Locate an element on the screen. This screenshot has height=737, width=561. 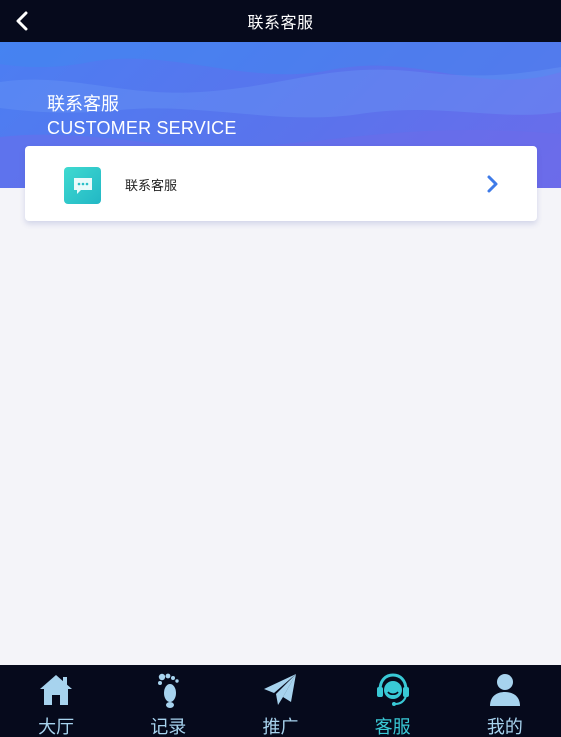
contact-service-row: 联系客服 is located at coordinates (281, 183).